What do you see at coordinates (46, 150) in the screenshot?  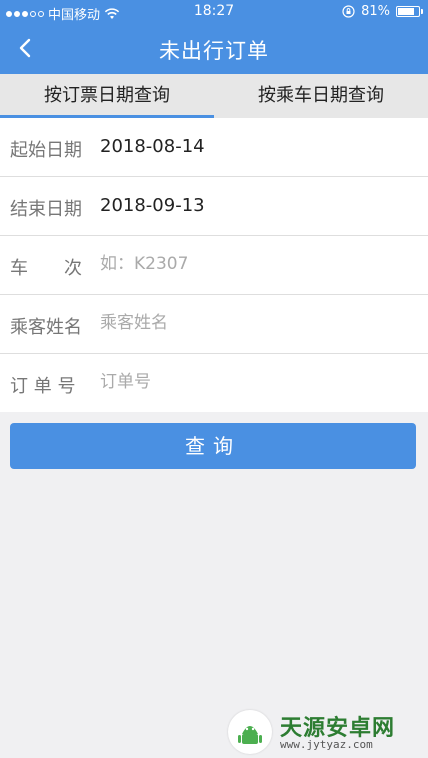 I see `start-date-label: 起始日期` at bounding box center [46, 150].